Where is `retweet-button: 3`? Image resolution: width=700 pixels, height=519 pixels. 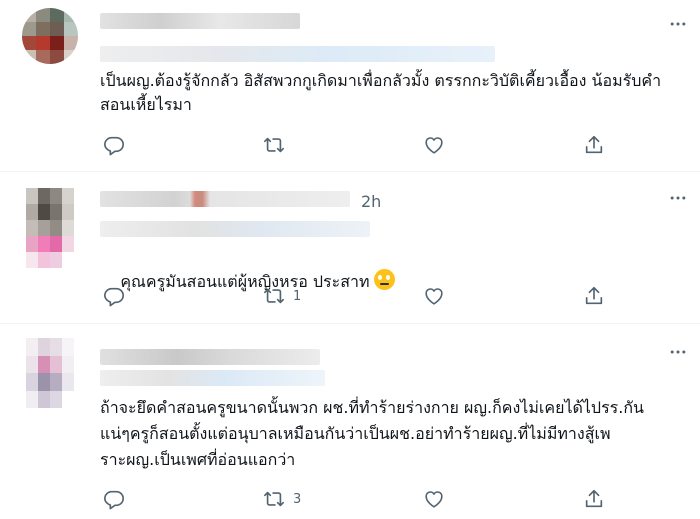 retweet-button: 3 is located at coordinates (282, 499).